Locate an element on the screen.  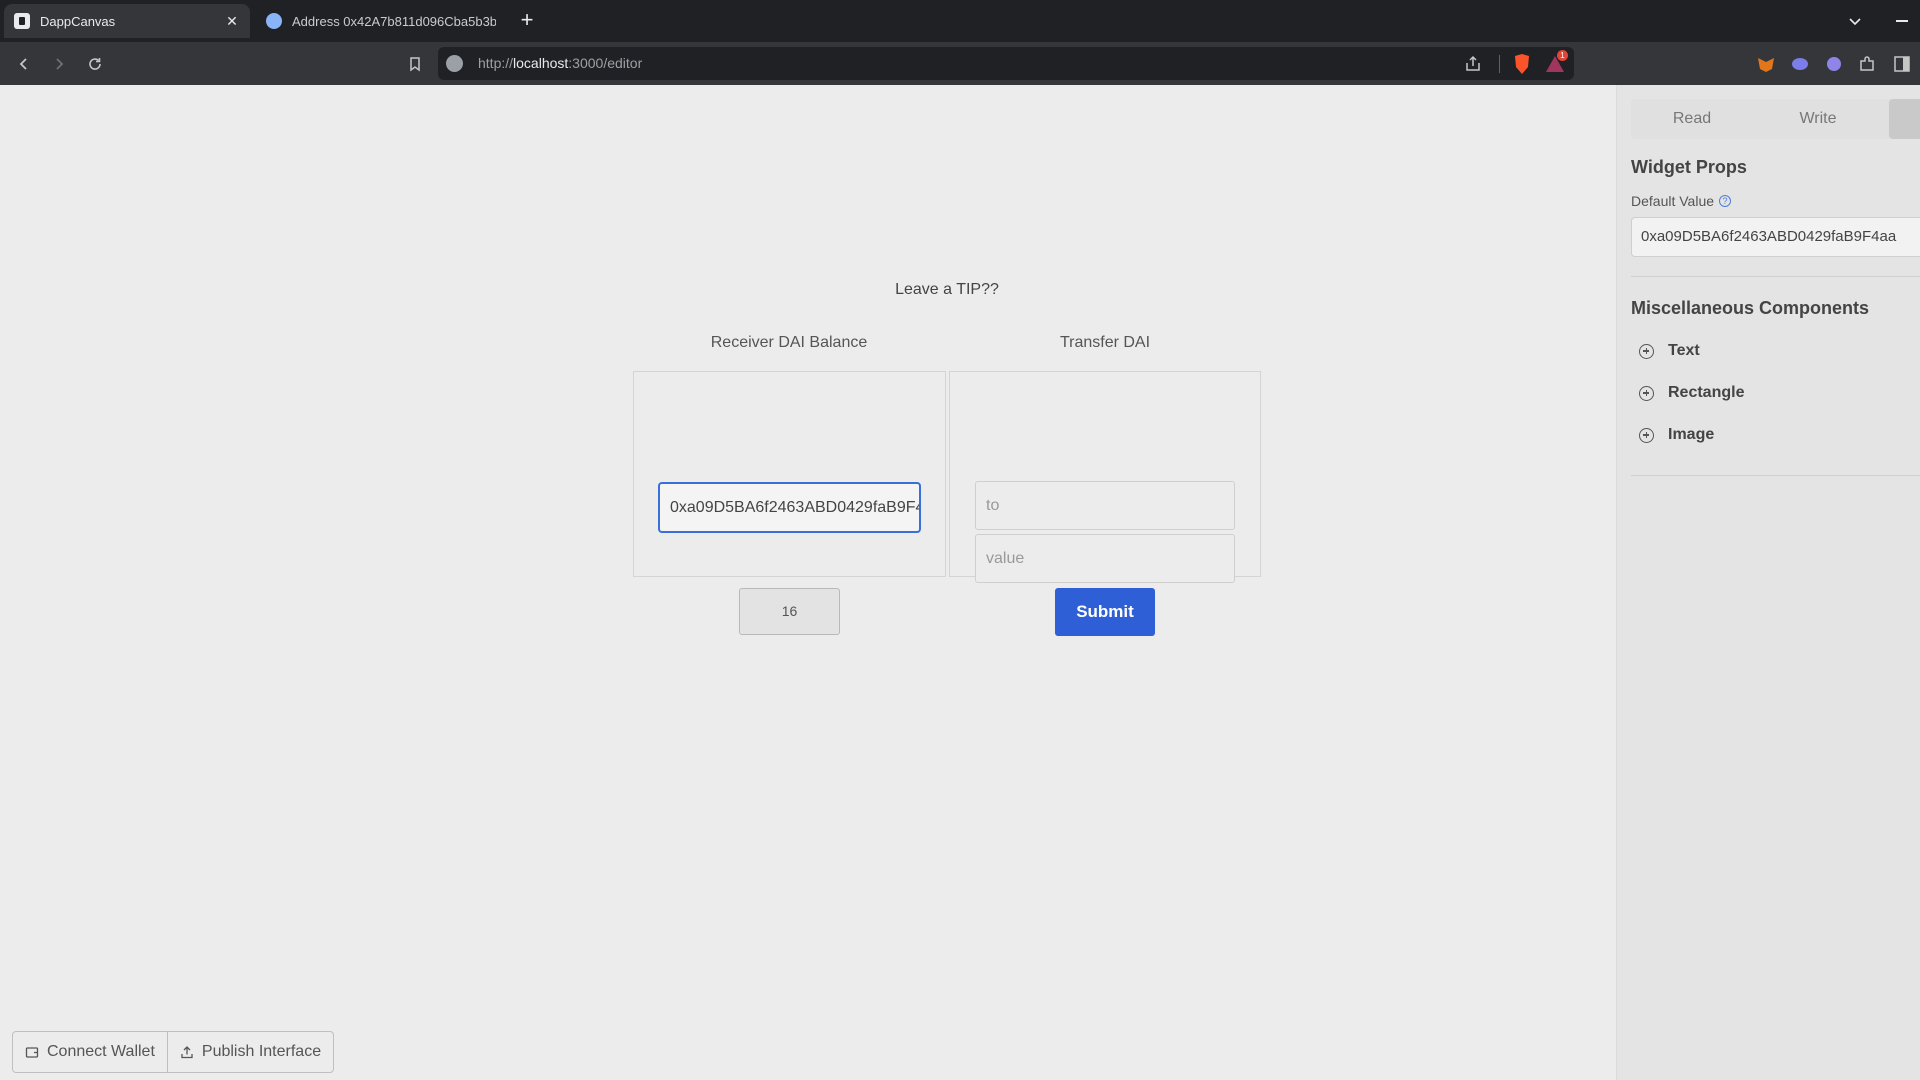
close-tab-icon: ✕ is located at coordinates (232, 21).